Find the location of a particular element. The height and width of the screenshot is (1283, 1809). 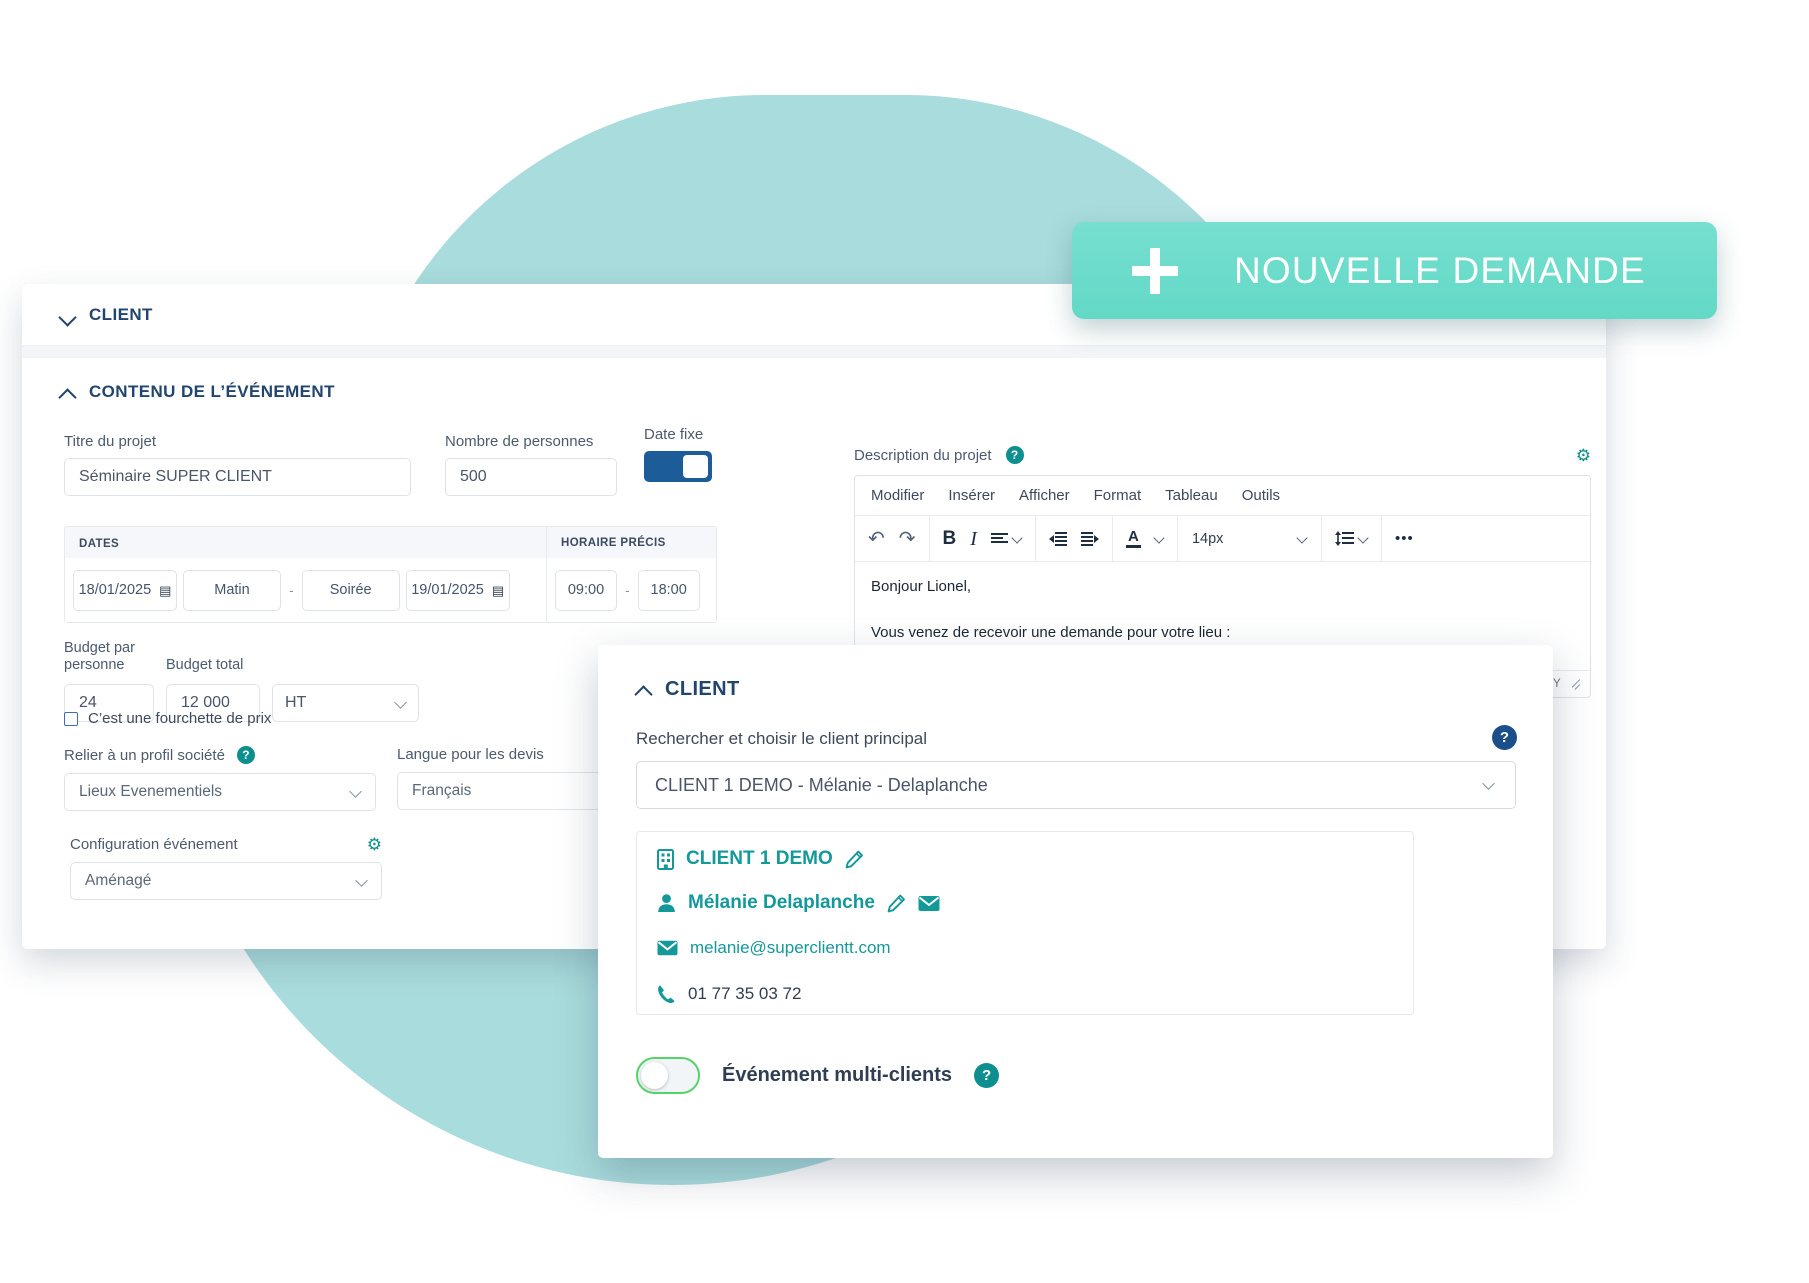

client-company-row: CLIENT 1 DEMO is located at coordinates (760, 859).